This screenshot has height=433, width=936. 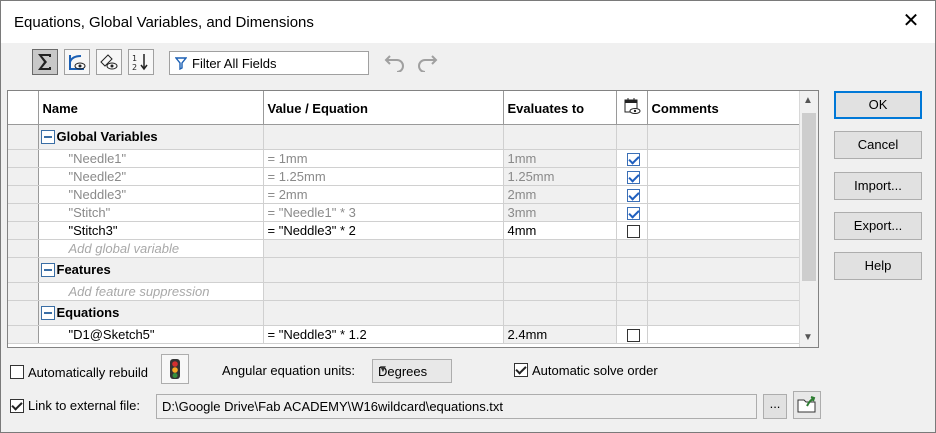 I want to click on variable-value: = "Needle1" * 3, so click(x=383, y=212).